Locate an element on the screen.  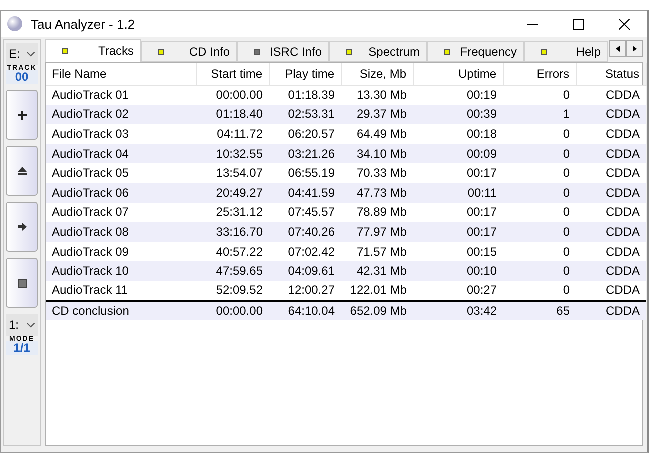
table-cell: 00:00.00 is located at coordinates (232, 95).